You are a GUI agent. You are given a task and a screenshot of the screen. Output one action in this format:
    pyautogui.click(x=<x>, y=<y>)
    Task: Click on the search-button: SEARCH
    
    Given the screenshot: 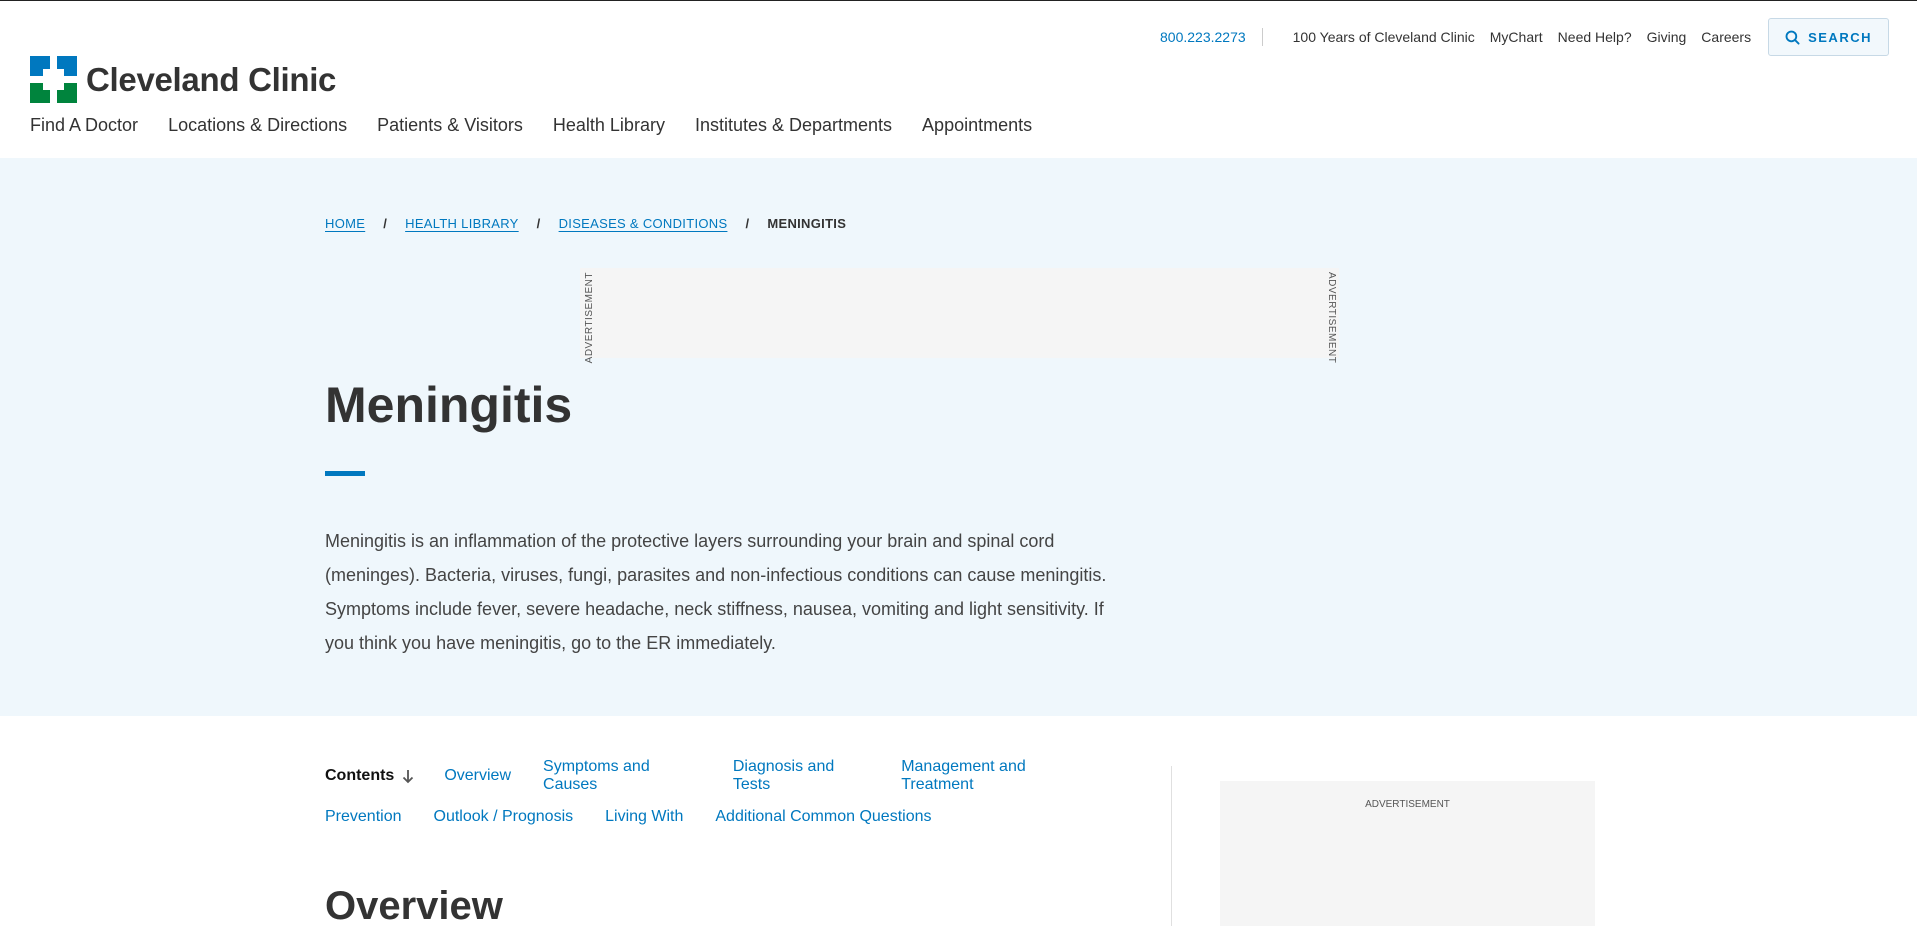 What is the action you would take?
    pyautogui.click(x=1828, y=37)
    